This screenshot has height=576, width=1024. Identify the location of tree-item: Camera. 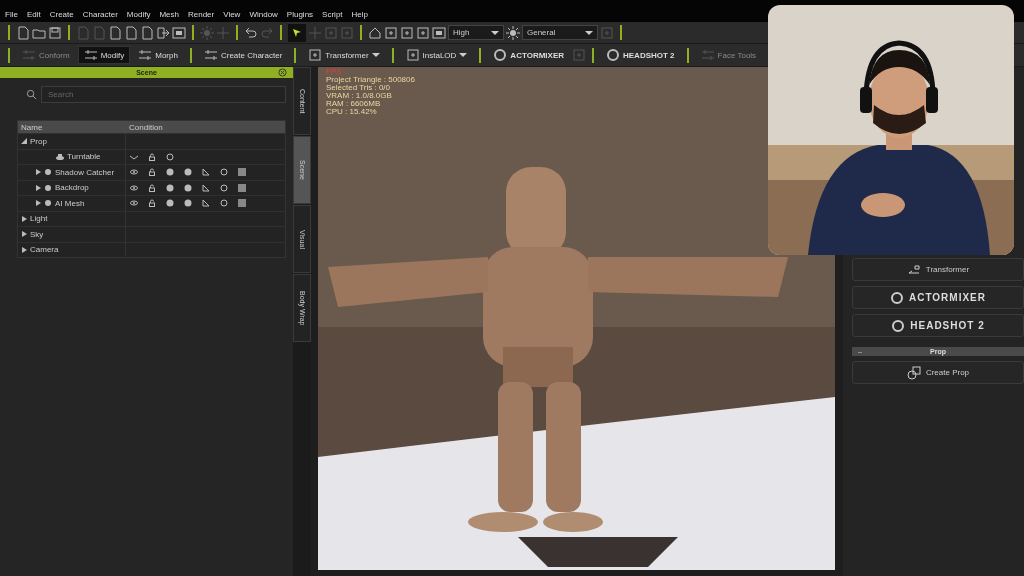
(44, 250).